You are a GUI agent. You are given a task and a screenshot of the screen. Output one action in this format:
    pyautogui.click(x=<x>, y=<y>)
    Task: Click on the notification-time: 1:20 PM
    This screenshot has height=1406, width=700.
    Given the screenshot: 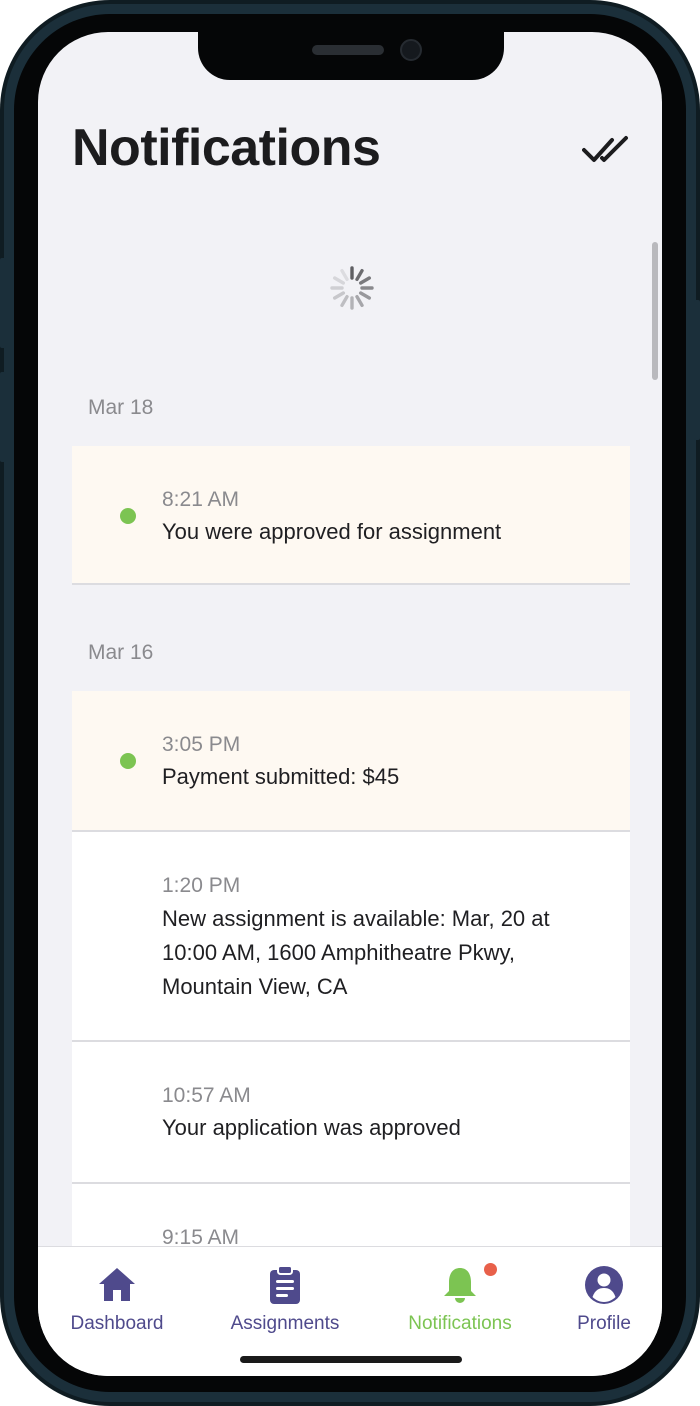 What is the action you would take?
    pyautogui.click(x=201, y=885)
    